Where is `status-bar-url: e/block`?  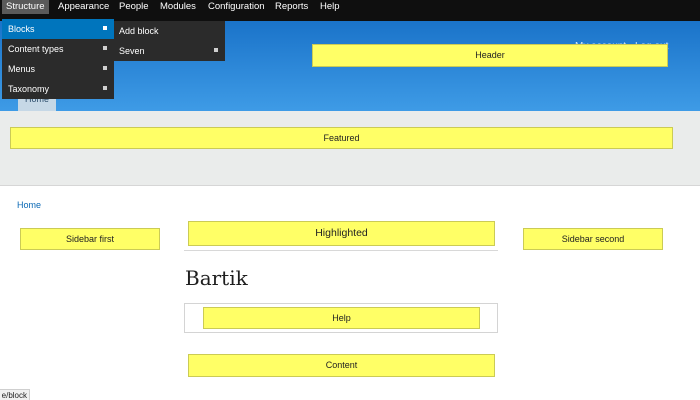 status-bar-url: e/block is located at coordinates (15, 394).